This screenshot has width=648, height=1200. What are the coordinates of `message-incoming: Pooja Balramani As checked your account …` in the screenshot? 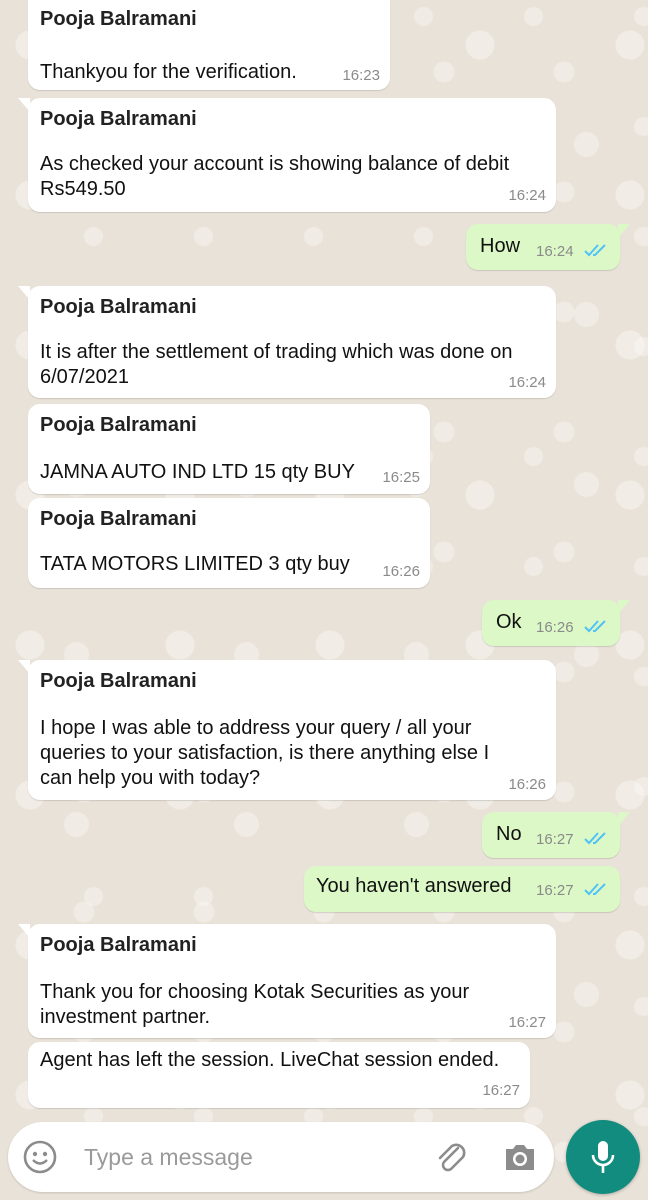 It's located at (287, 155).